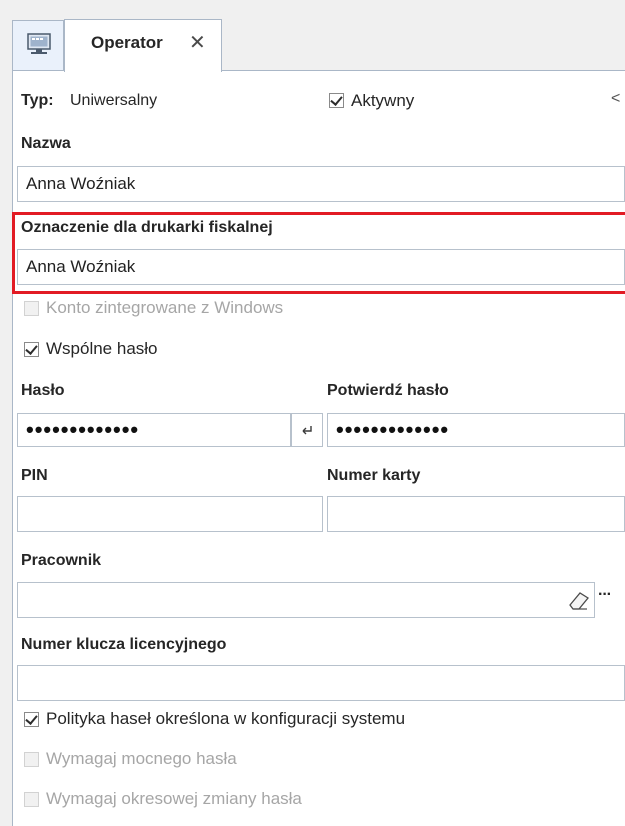 The width and height of the screenshot is (625, 826). I want to click on tab-home, so click(38, 45).